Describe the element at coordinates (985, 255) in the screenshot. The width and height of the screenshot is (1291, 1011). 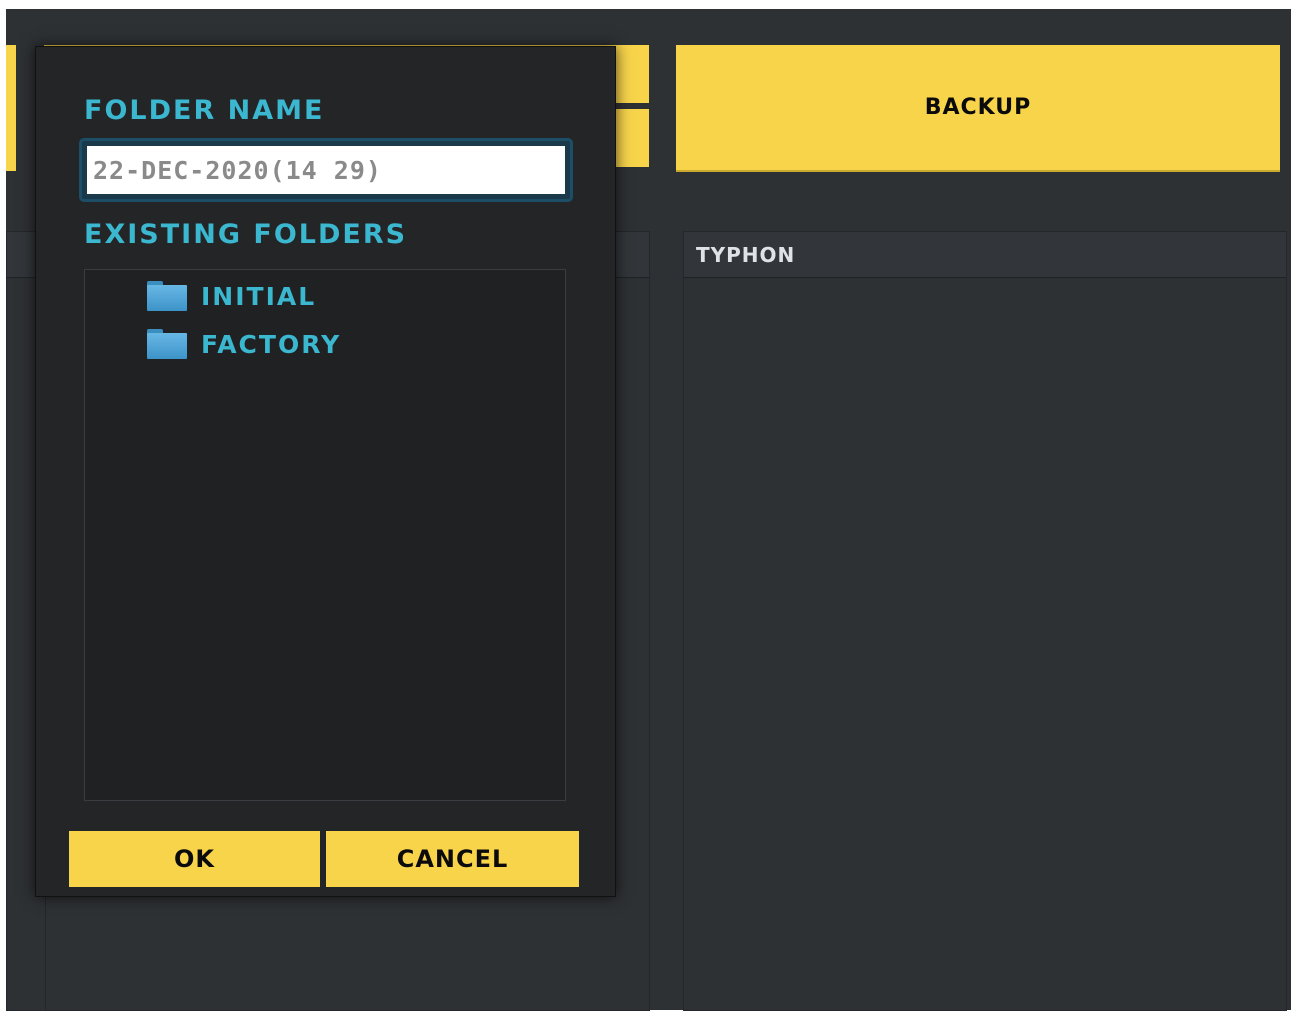
I see `right-panel-header: TYPHON` at that location.